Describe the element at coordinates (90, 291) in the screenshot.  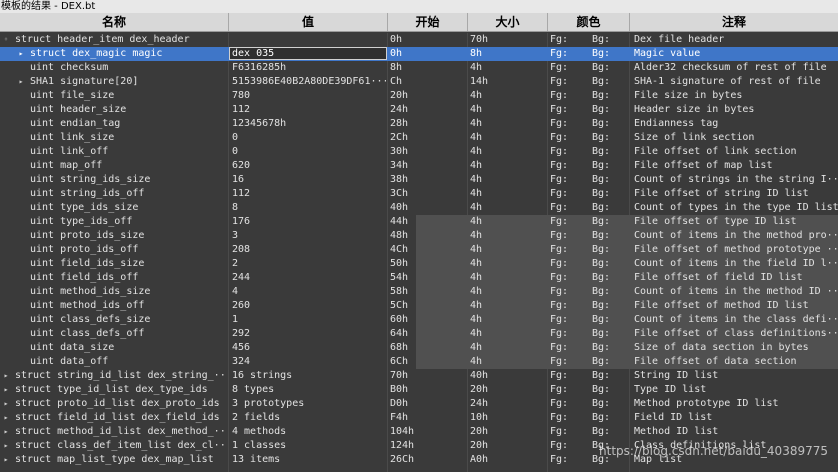
I see `row-name: uint method_ids_size` at that location.